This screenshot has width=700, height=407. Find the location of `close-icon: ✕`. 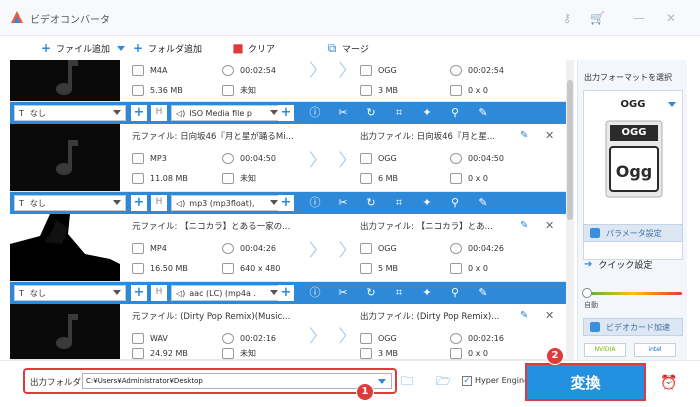

close-icon: ✕ is located at coordinates (671, 18).